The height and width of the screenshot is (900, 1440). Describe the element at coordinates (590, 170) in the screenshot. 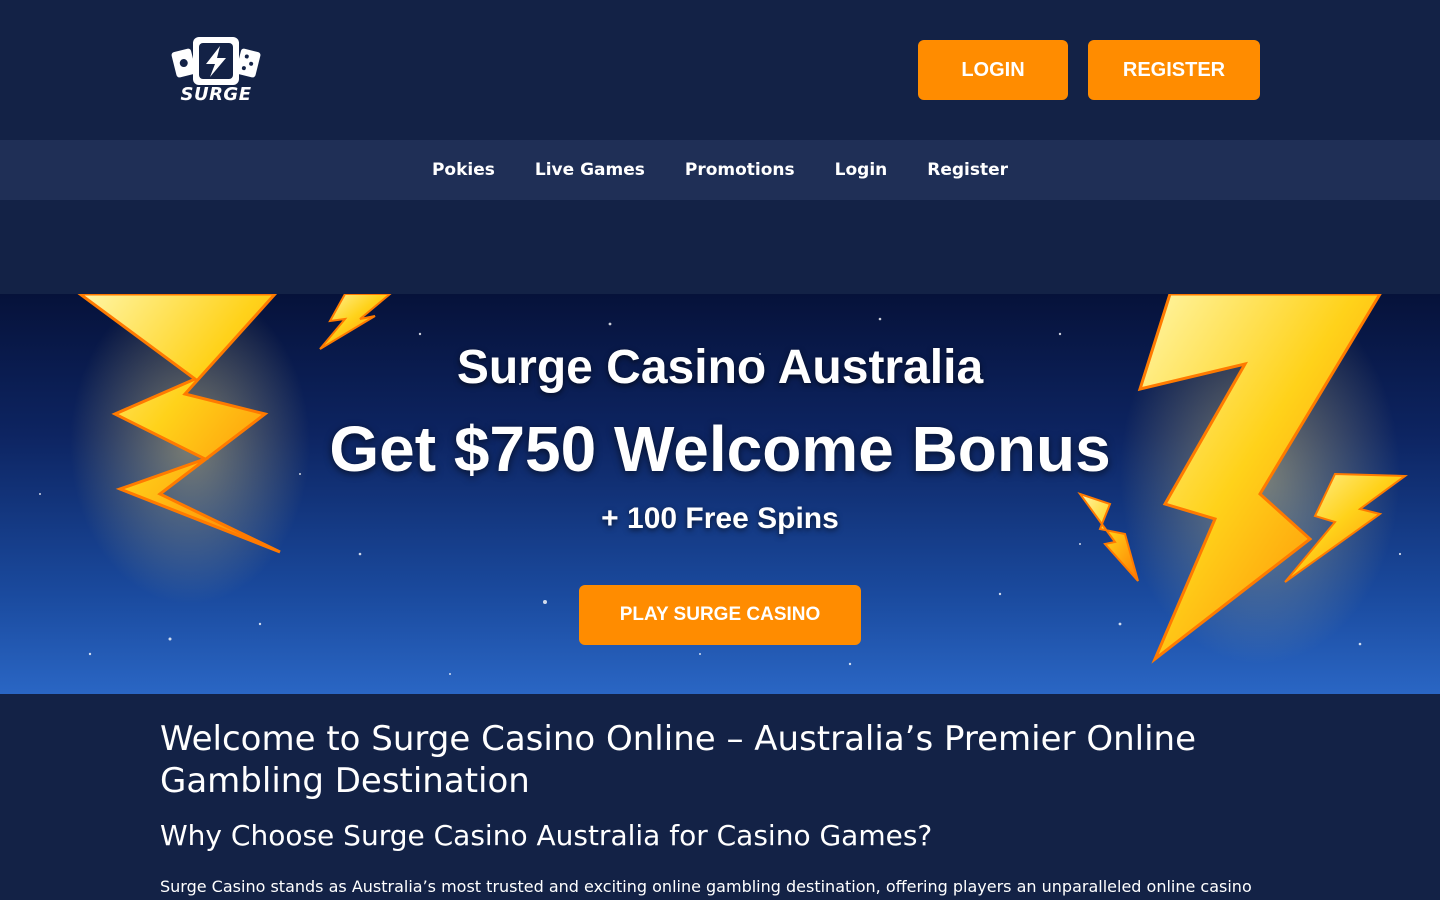

I see `nav-item-live-games: Live Games` at that location.